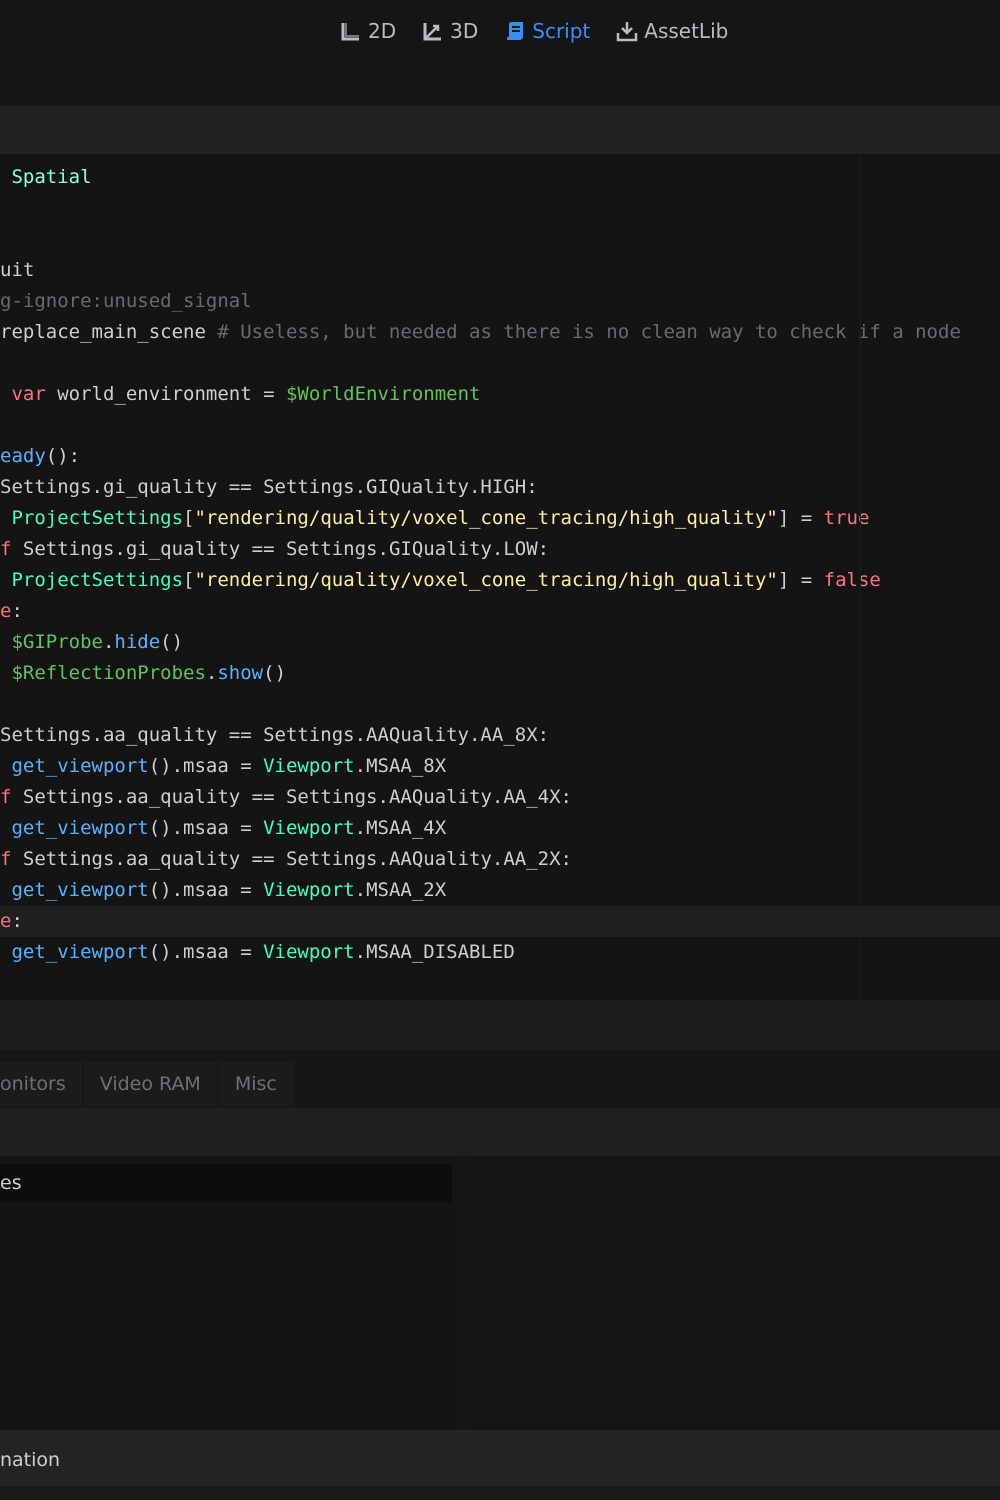  I want to click on code-token: g-ignore:unused_signal, so click(126, 301).